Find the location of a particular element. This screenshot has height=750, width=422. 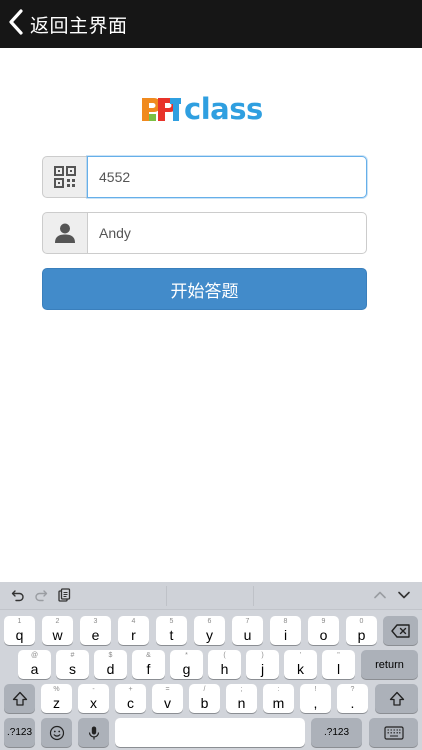

key-l: " l is located at coordinates (338, 664).